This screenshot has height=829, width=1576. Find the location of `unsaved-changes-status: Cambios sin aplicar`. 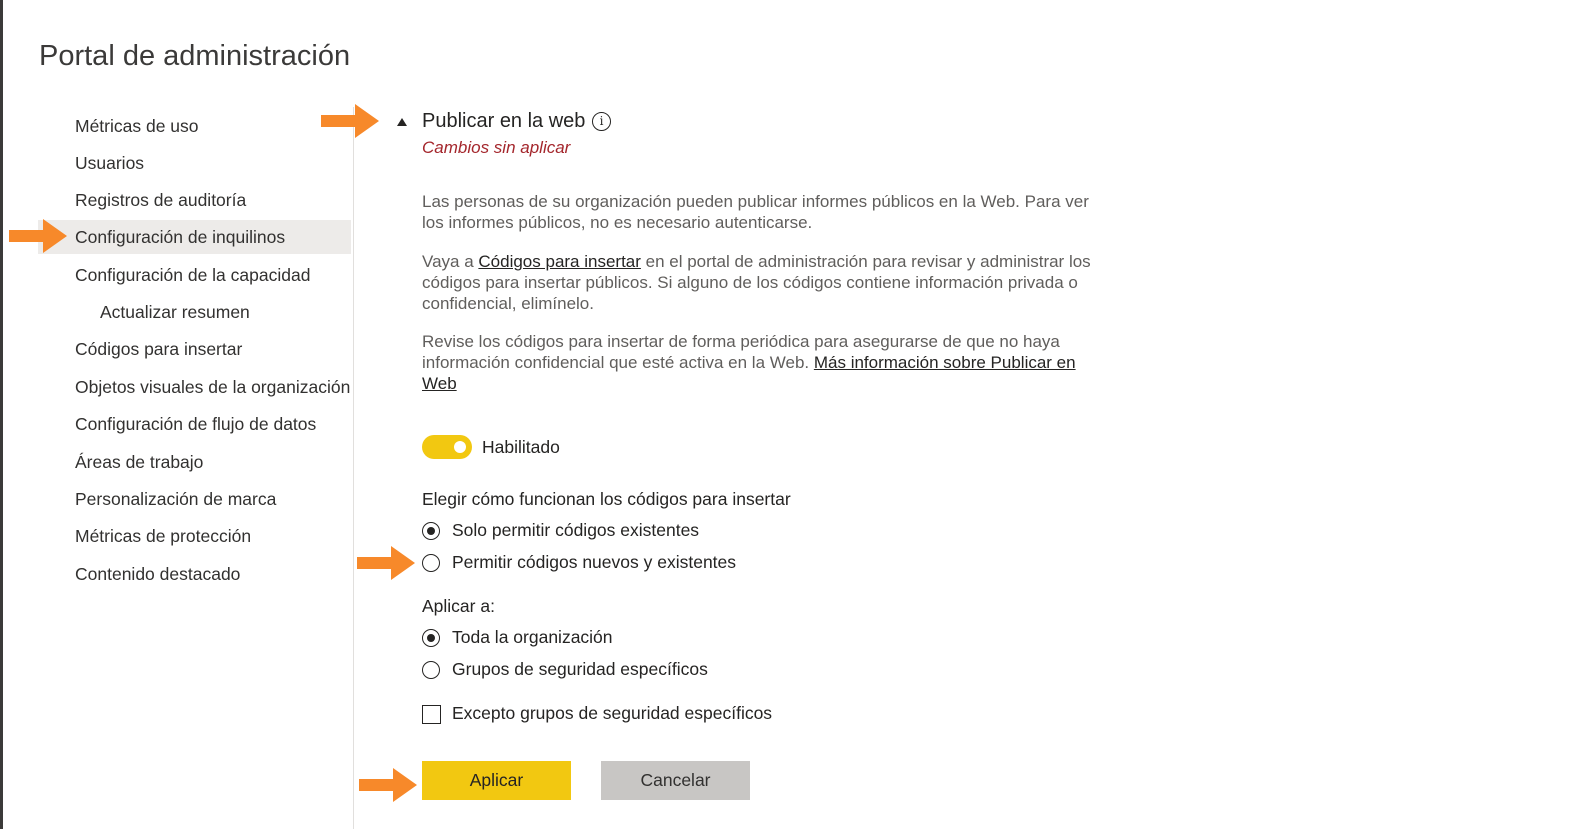

unsaved-changes-status: Cambios sin aplicar is located at coordinates (496, 147).